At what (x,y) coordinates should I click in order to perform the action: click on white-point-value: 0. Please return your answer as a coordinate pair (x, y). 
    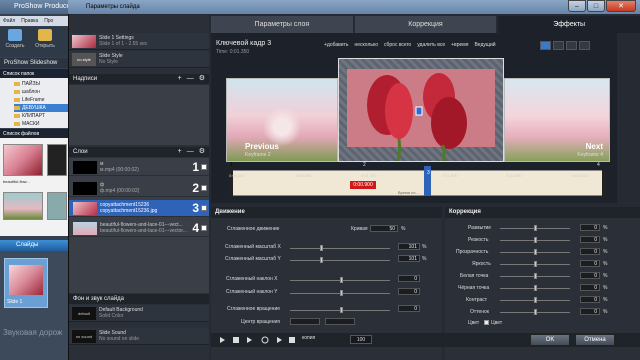
    Looking at the image, I should click on (590, 275).